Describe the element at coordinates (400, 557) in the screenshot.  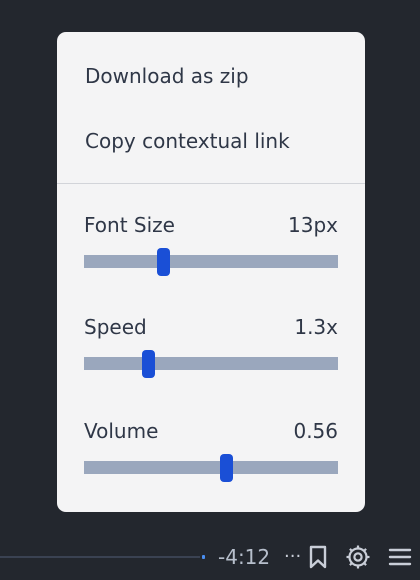
I see `hamburger-menu-icon` at that location.